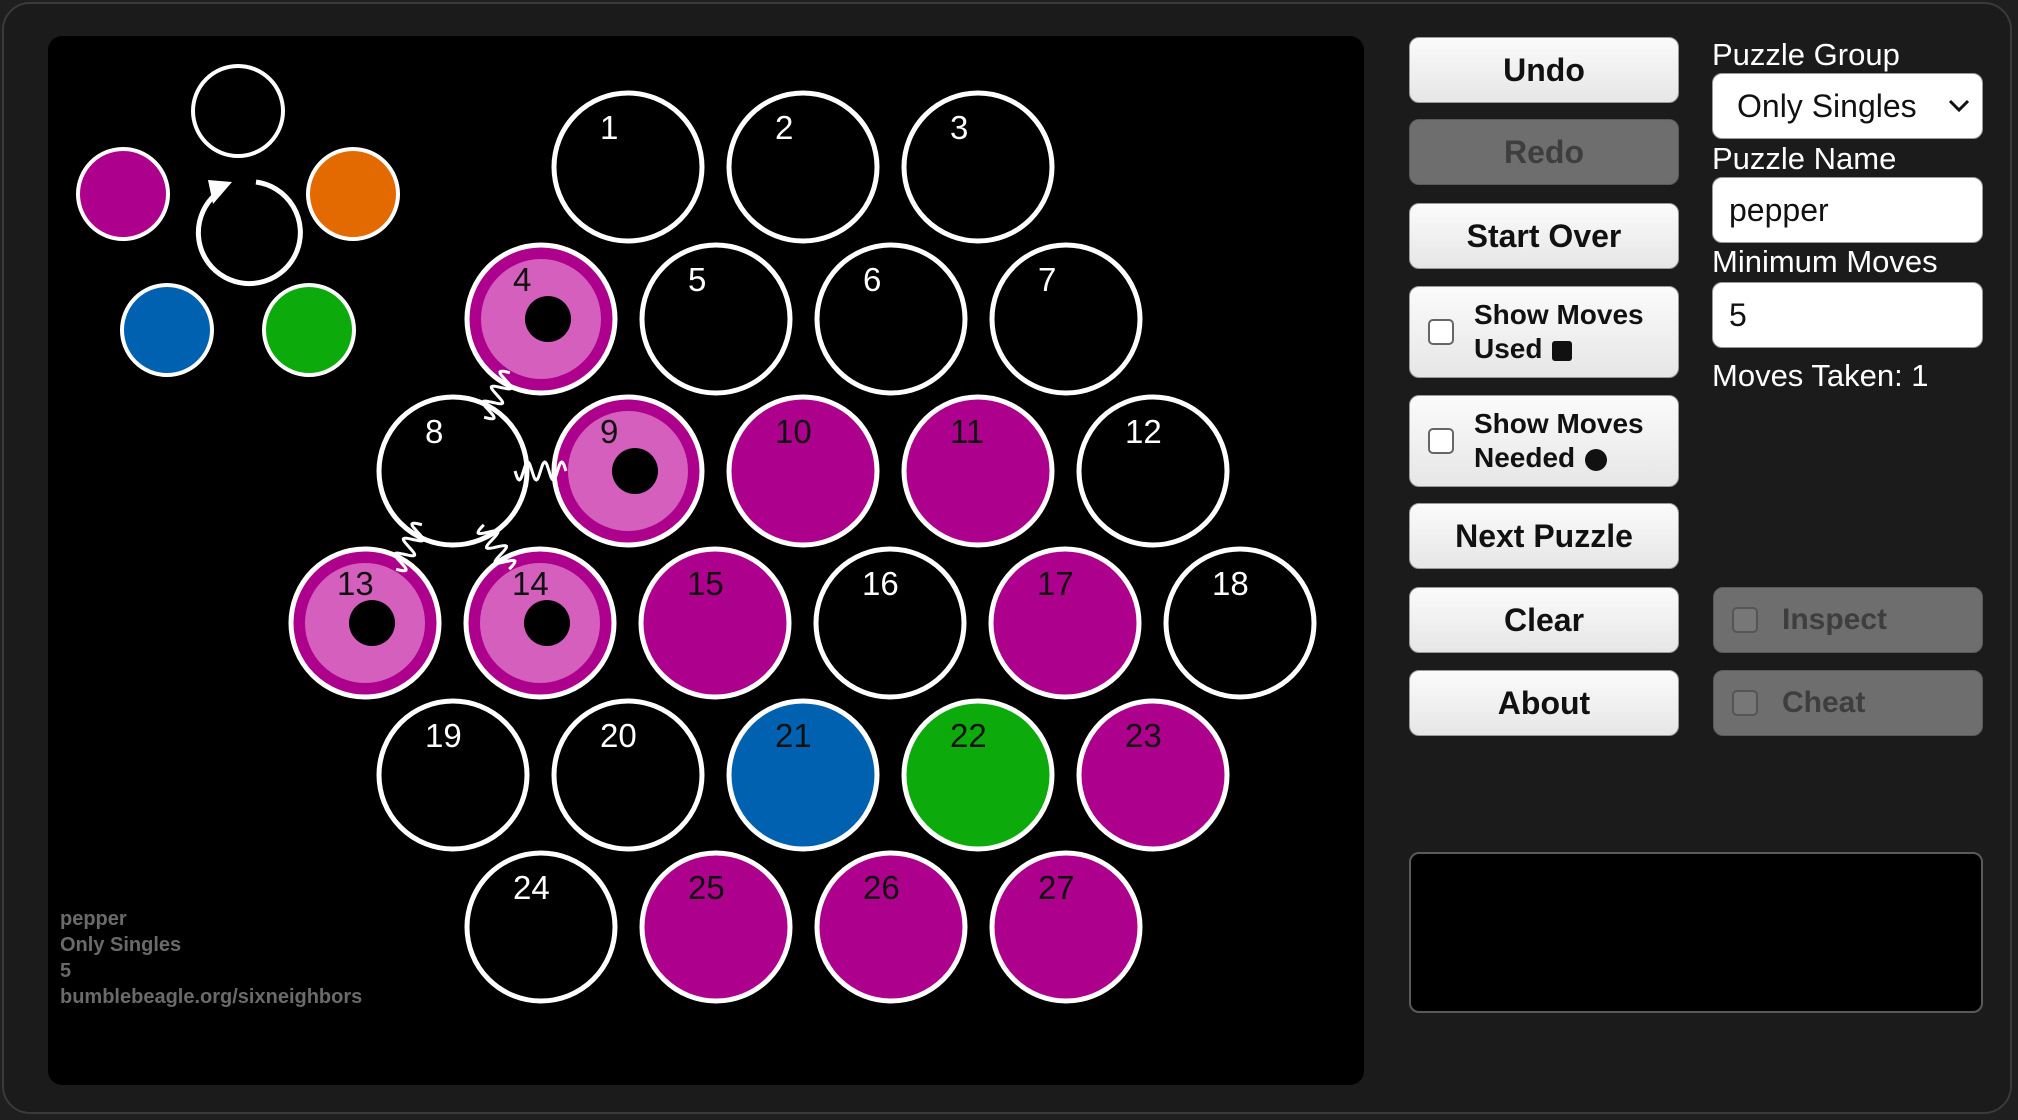  I want to click on moves-taken-text: Moves Taken: 1, so click(1820, 375).